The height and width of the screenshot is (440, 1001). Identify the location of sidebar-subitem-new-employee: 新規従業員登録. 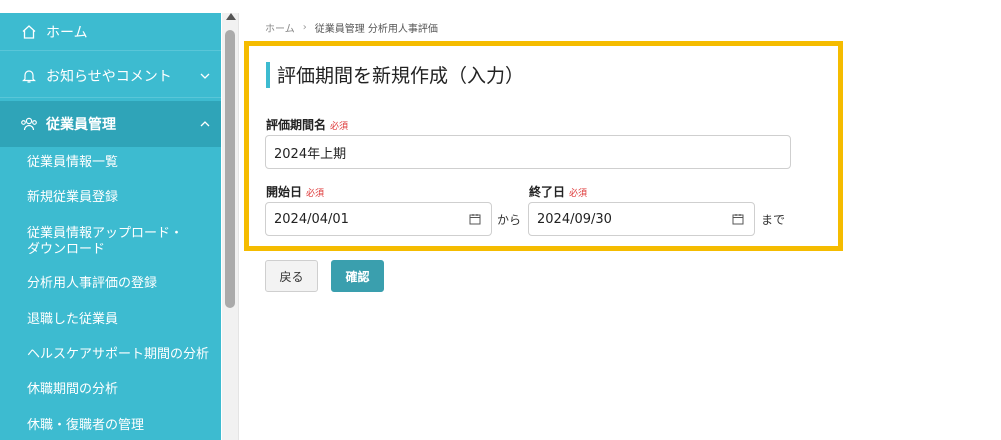
(72, 198).